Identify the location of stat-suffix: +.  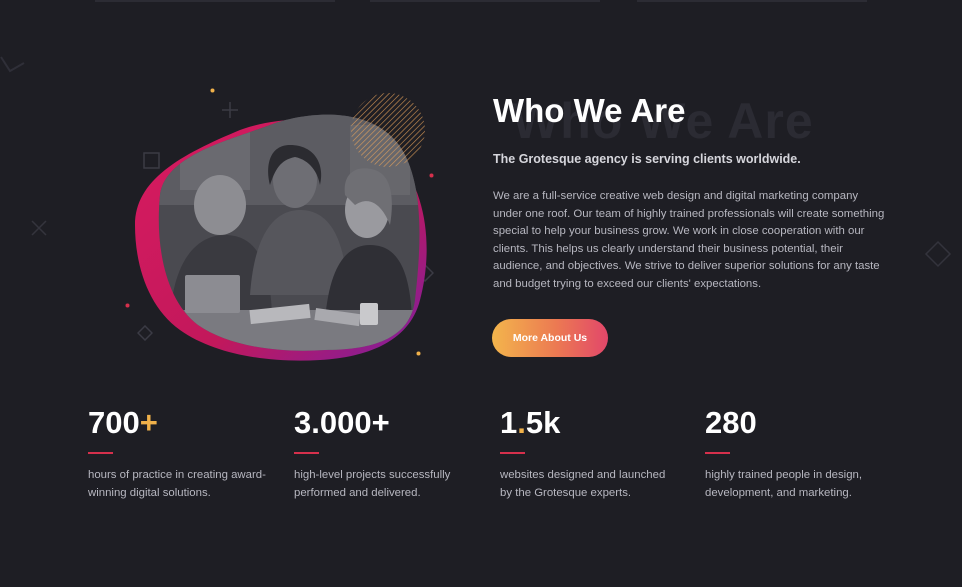
(148, 422).